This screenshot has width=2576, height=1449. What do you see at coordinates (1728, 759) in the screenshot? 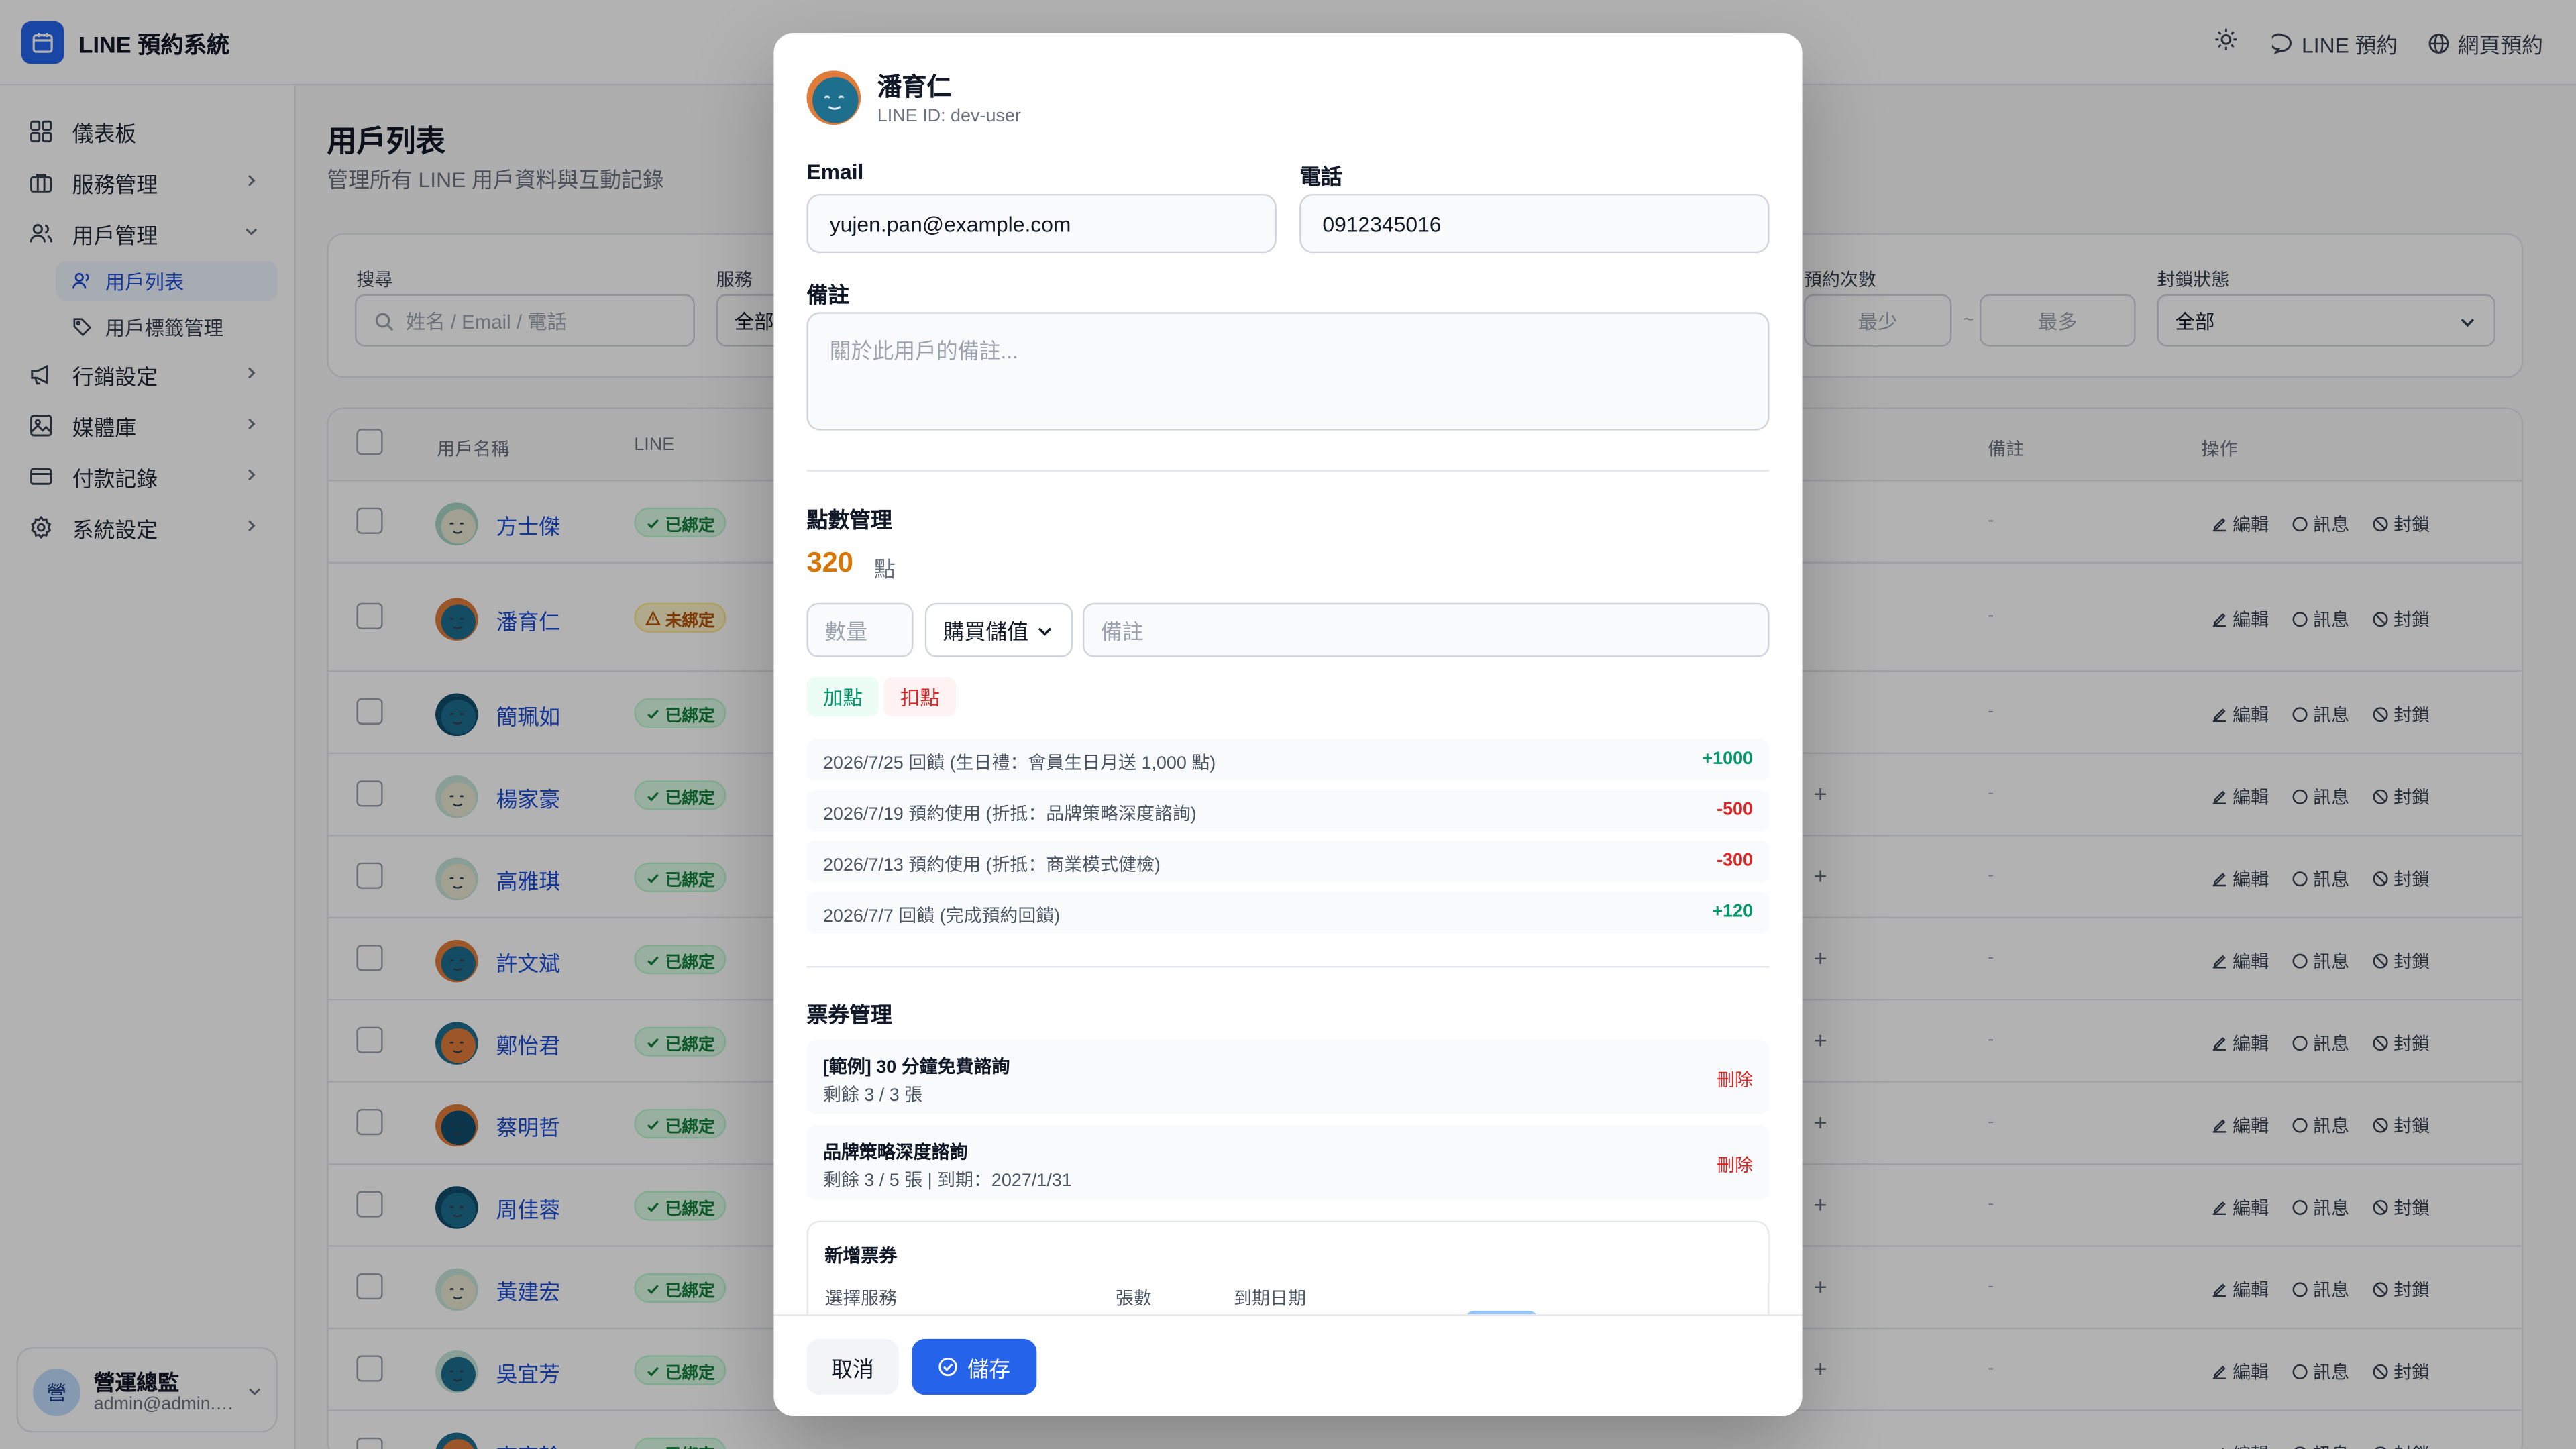
I see `history-value: +1000` at bounding box center [1728, 759].